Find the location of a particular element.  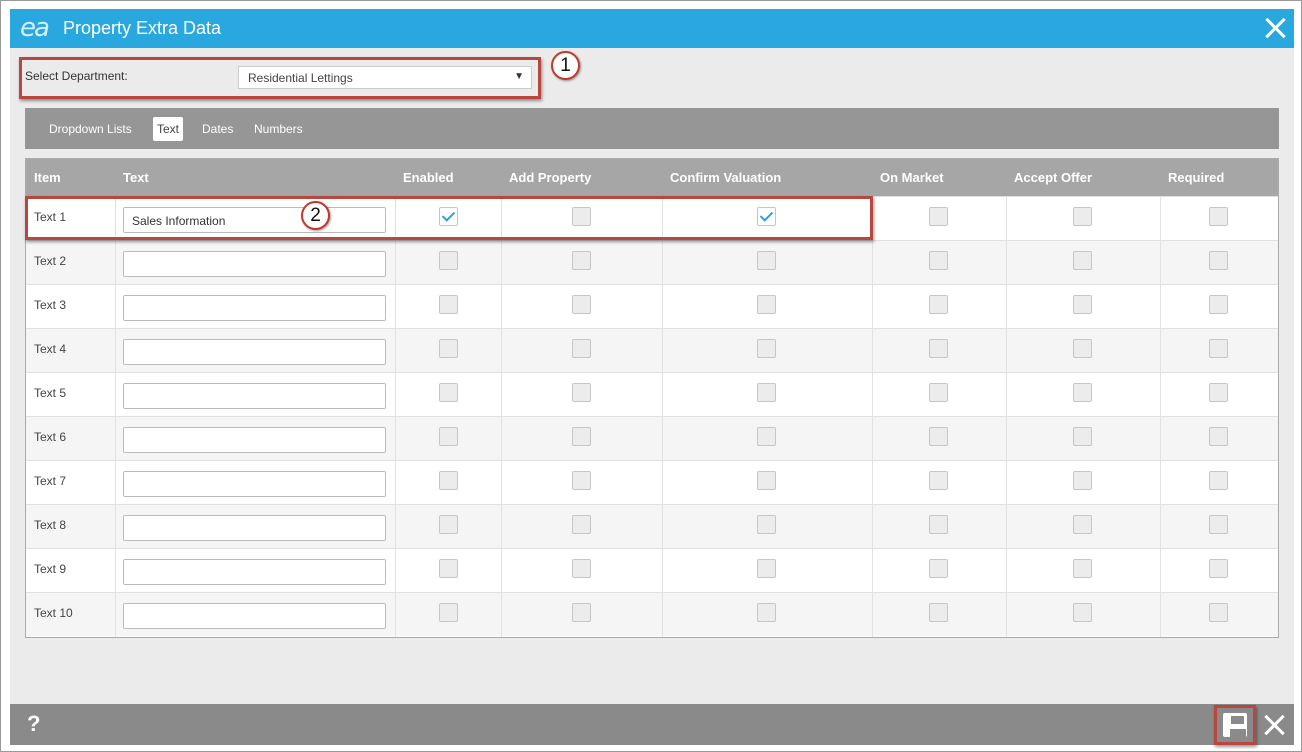

text-field: Sales Information is located at coordinates (254, 220).